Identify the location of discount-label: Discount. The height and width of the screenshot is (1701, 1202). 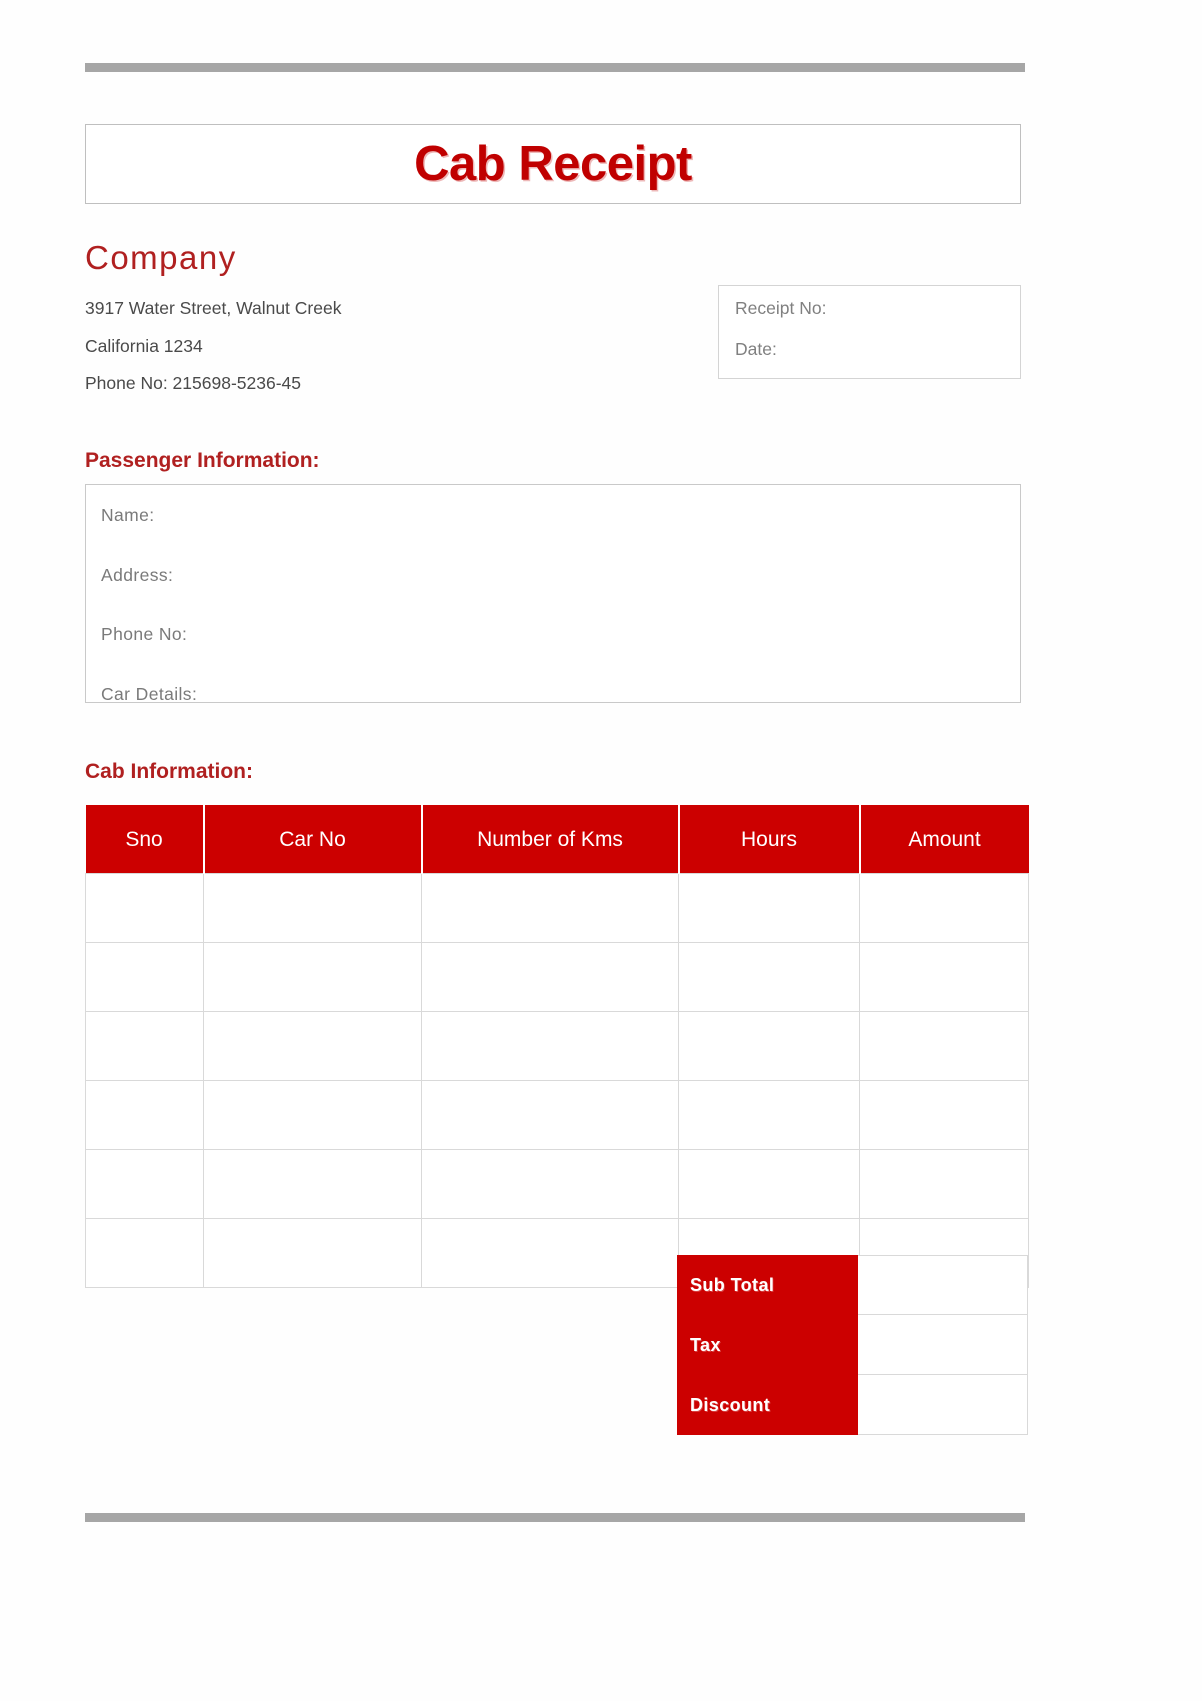
(767, 1405).